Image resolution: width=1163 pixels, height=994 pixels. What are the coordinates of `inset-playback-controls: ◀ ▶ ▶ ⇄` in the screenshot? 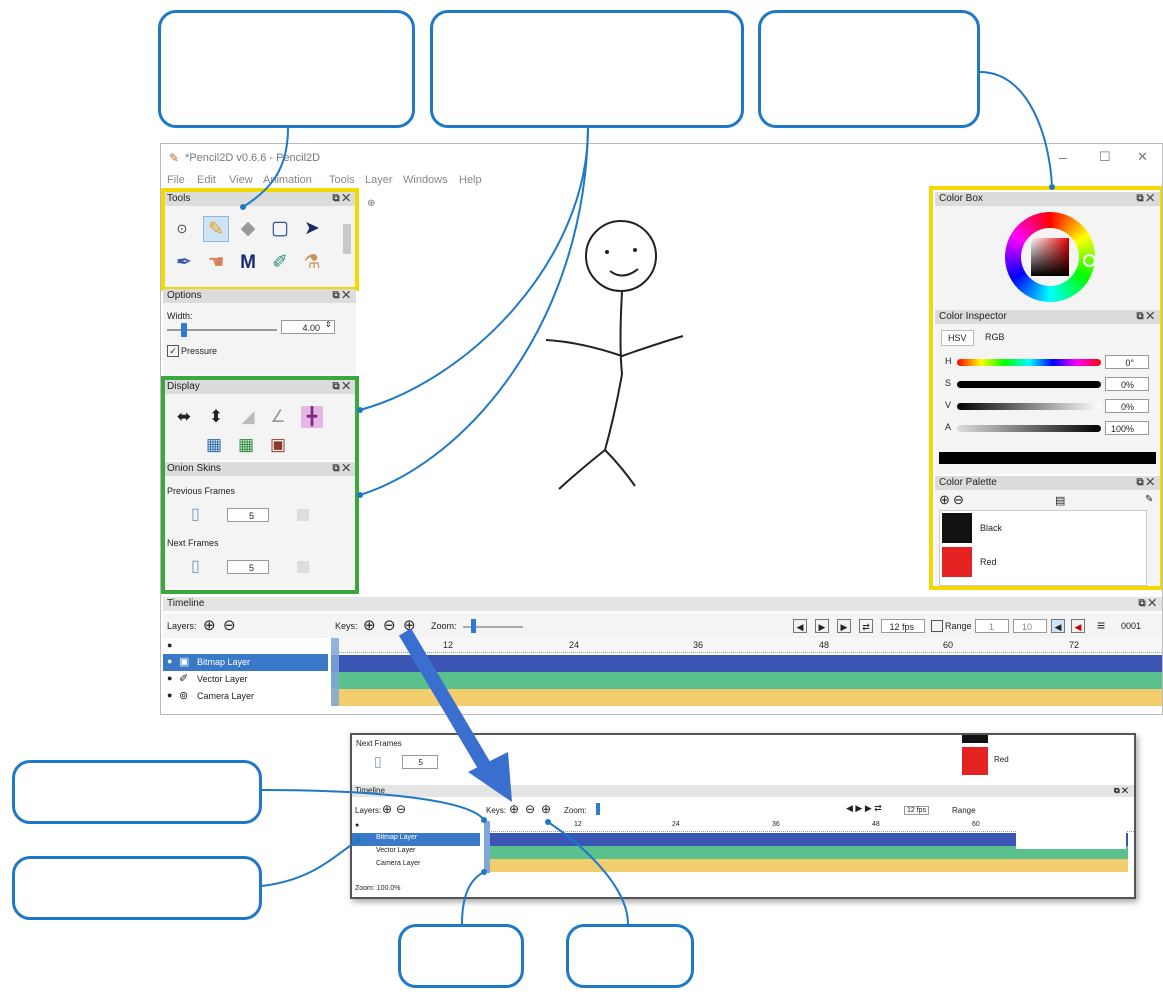 It's located at (864, 808).